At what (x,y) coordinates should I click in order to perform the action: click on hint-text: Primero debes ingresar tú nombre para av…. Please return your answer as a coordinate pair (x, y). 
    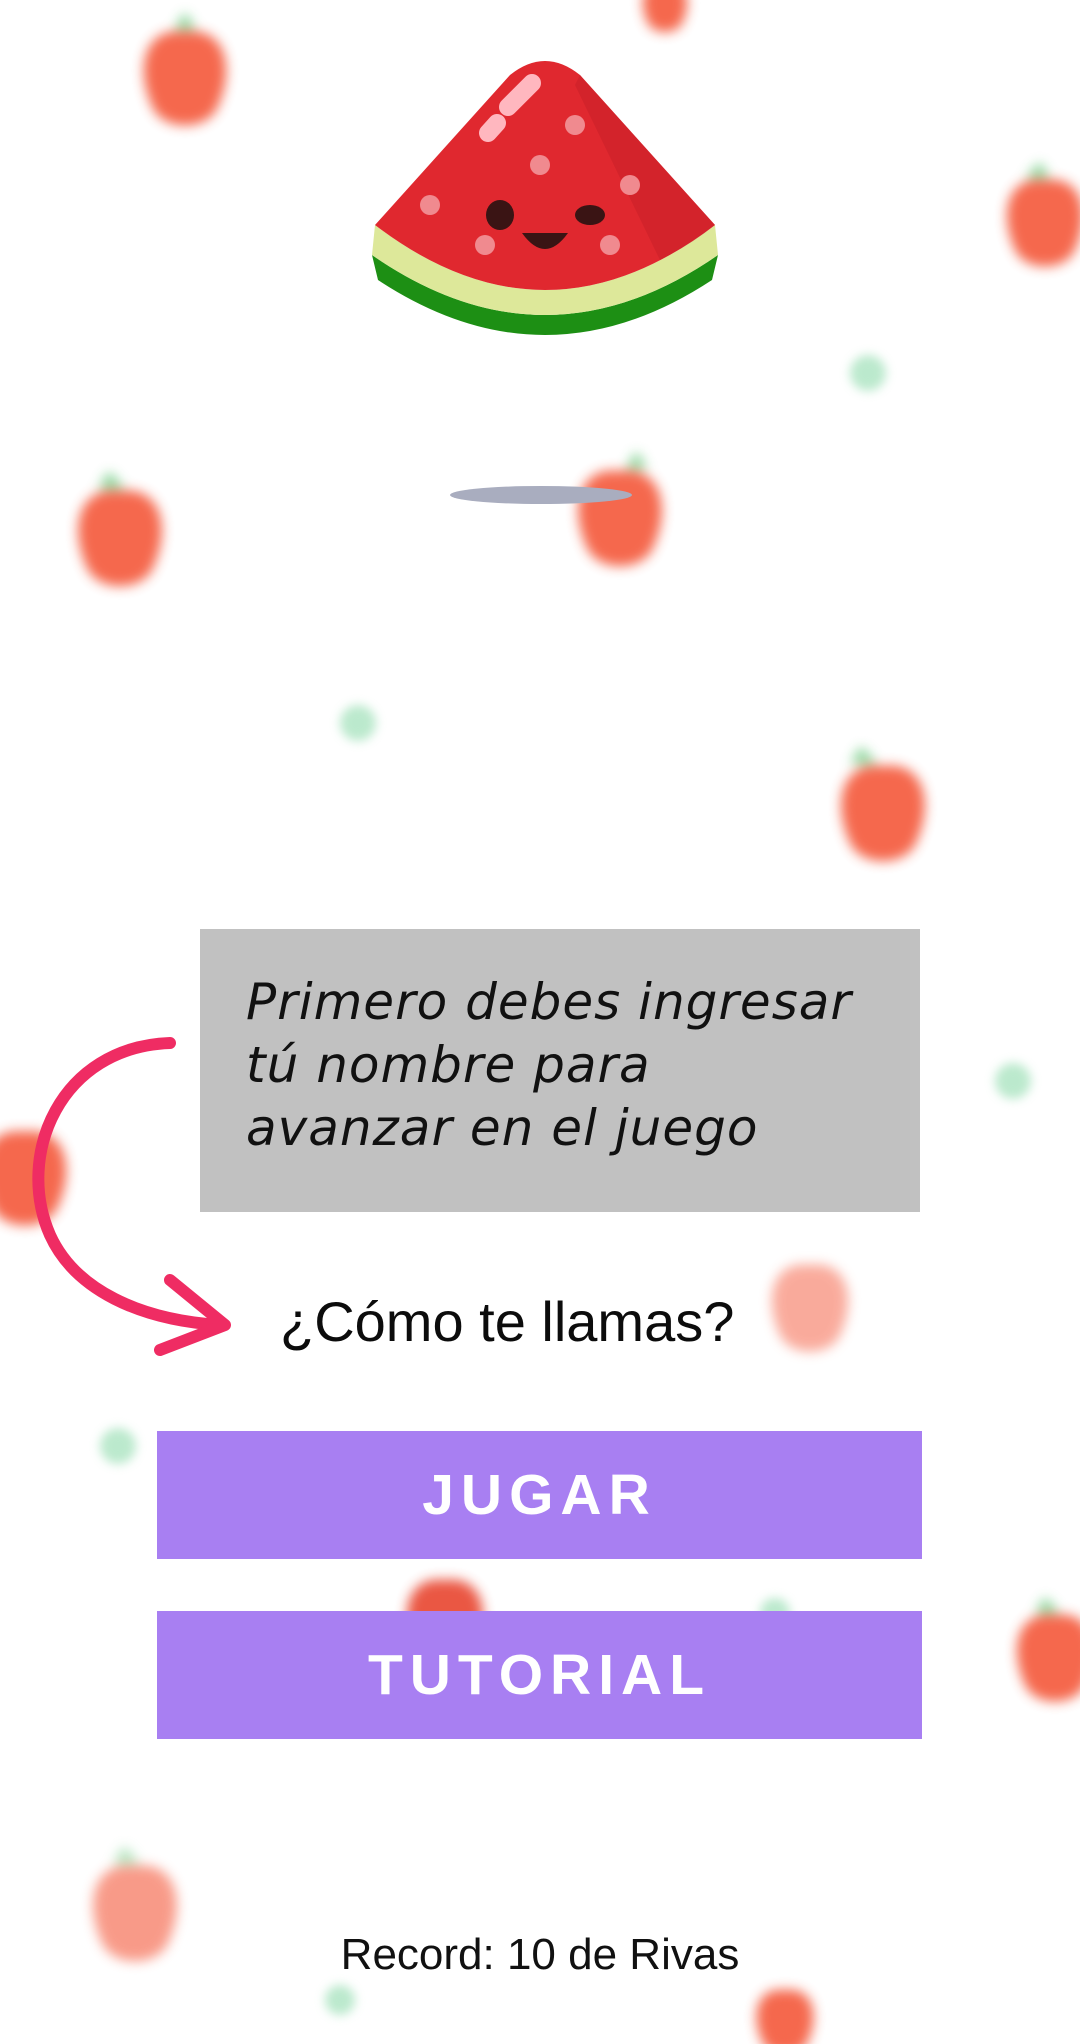
    Looking at the image, I should click on (549, 1065).